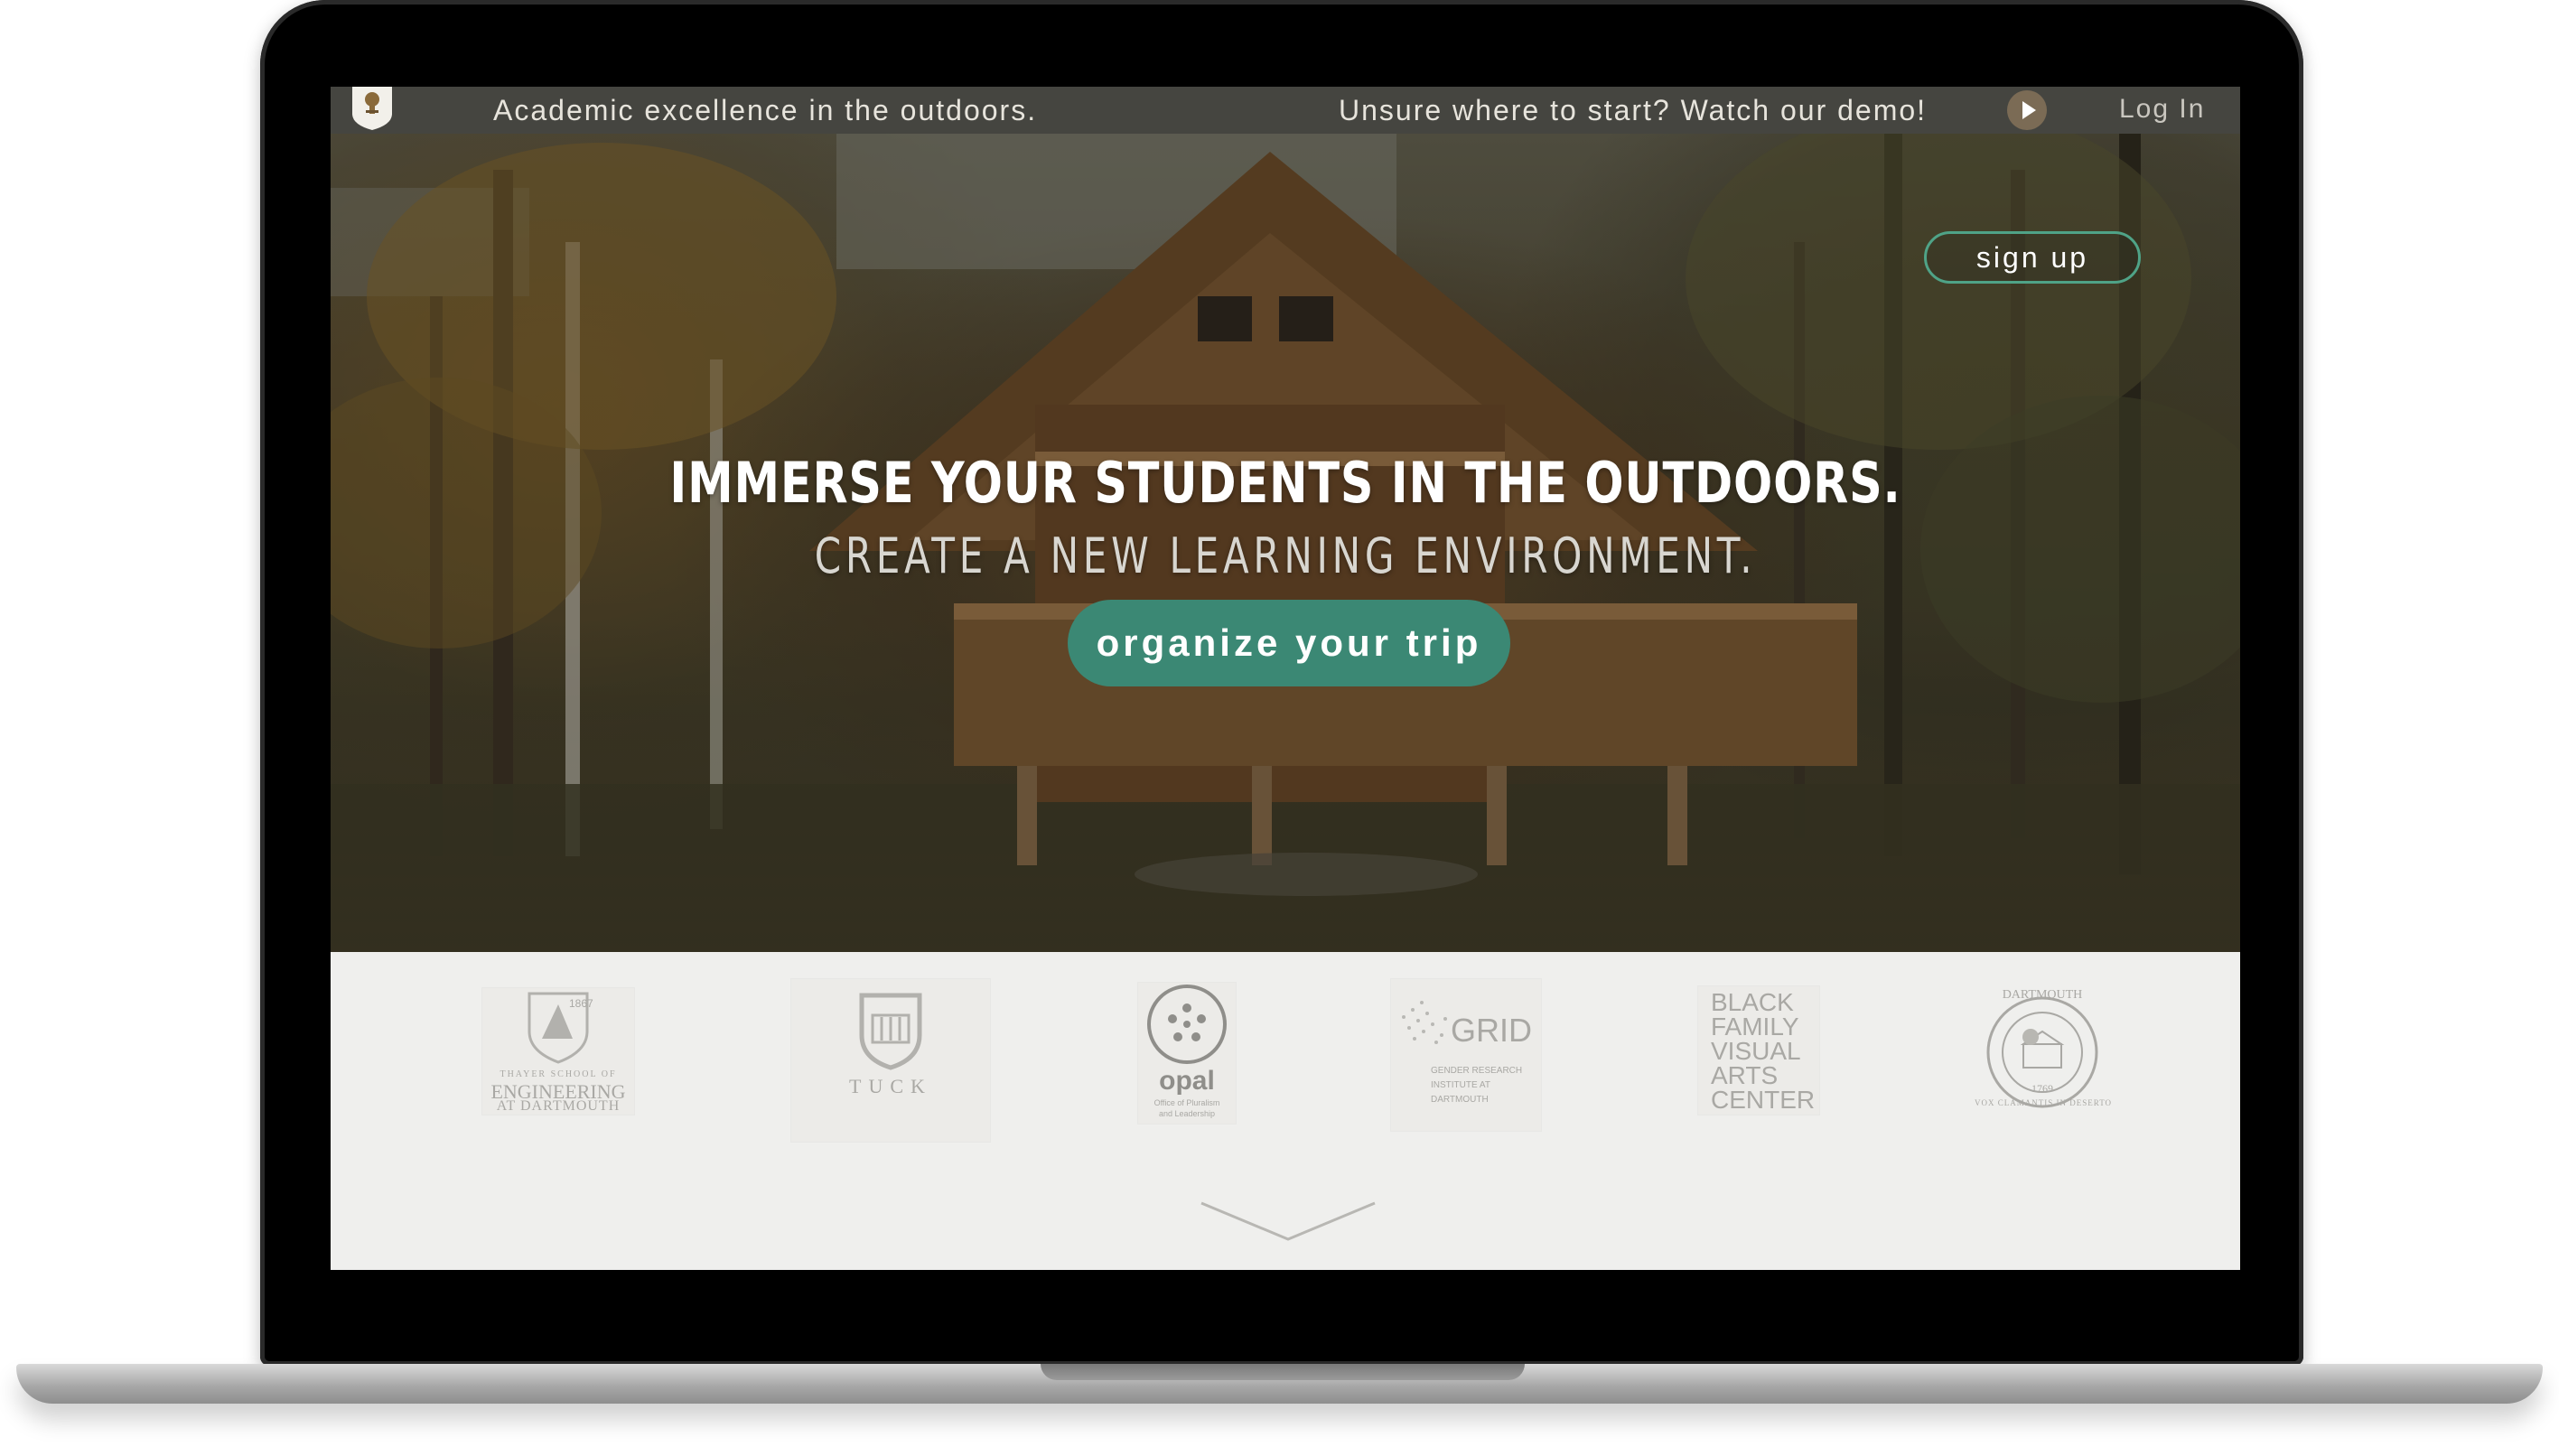 The height and width of the screenshot is (1456, 2559). I want to click on login-link: Log In, so click(2162, 109).